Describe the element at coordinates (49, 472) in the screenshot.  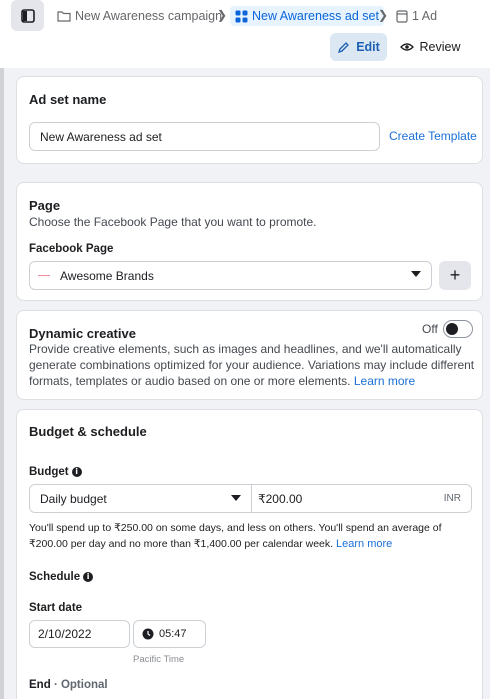
I see `budget-label: Budget` at that location.